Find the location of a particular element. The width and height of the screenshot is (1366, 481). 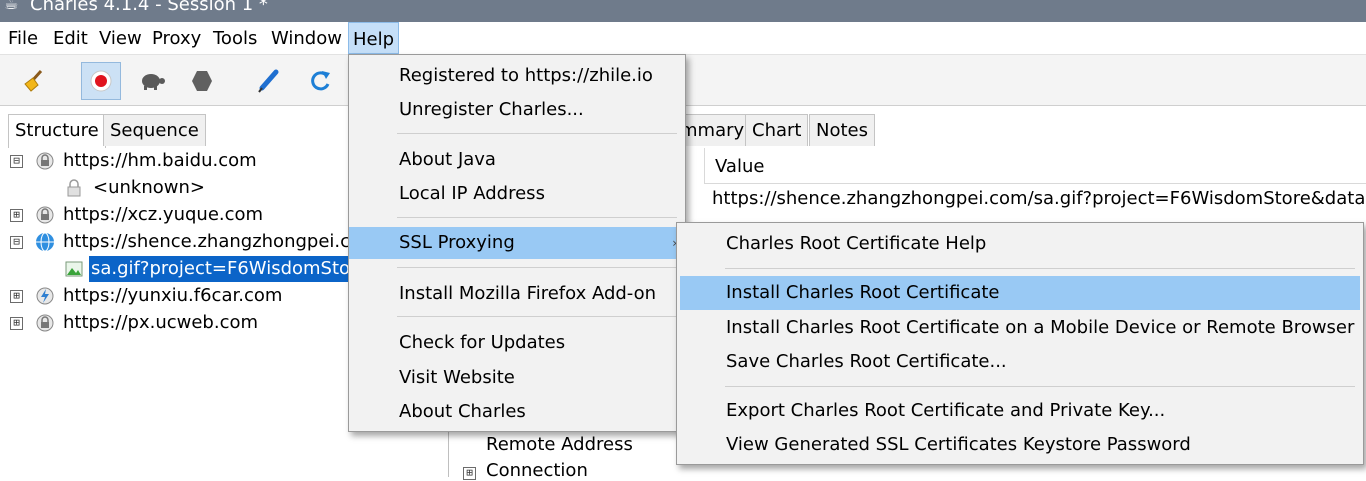

menu-tools: Tools is located at coordinates (235, 38).